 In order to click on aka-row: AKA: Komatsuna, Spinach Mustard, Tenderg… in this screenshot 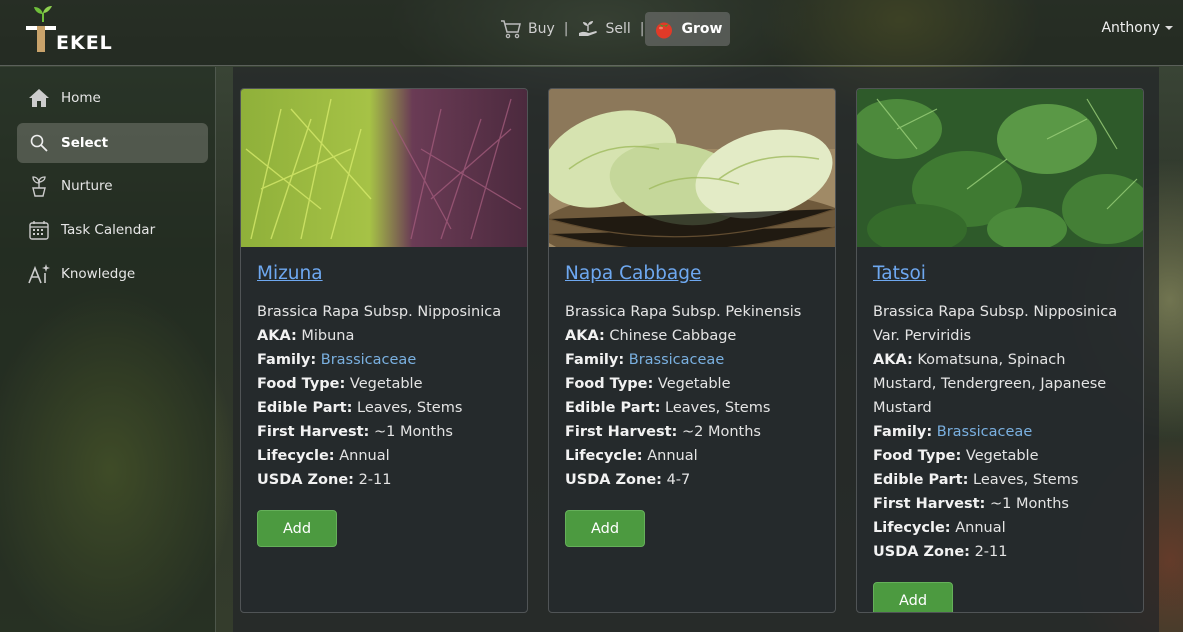, I will do `click(990, 384)`.